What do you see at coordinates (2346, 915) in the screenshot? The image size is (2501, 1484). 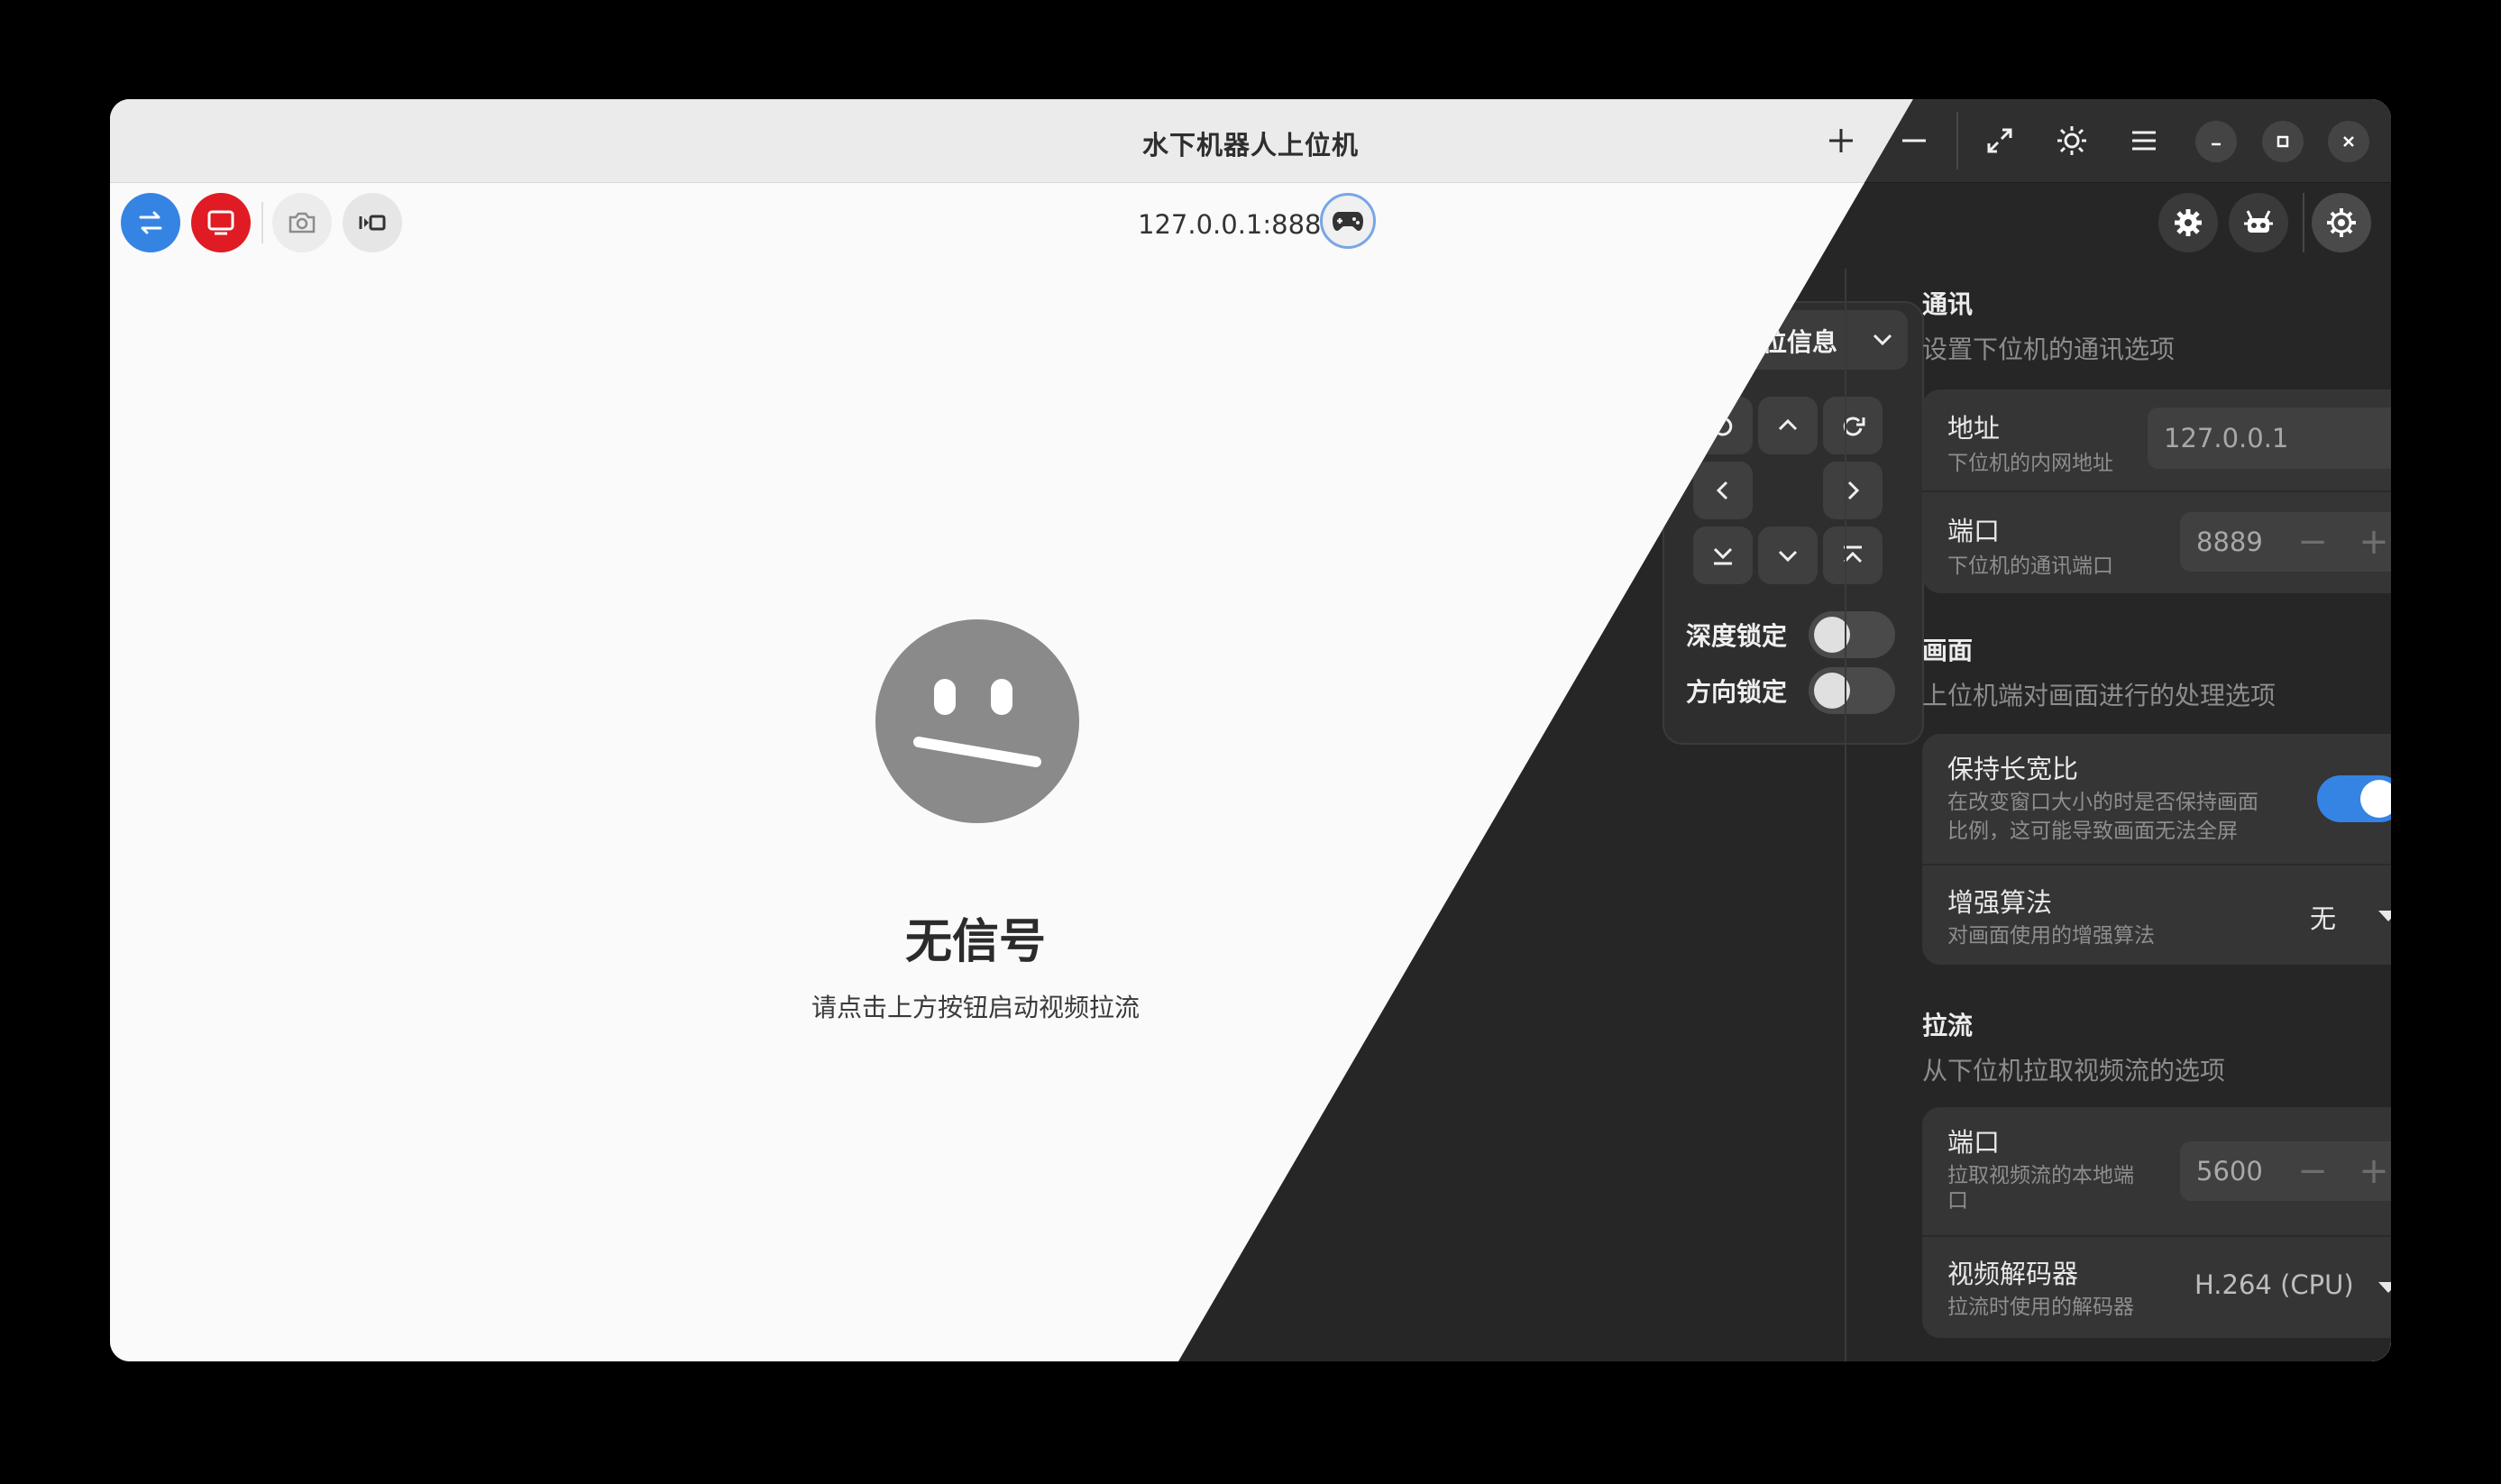 I see `enhance-dropdown: 无` at bounding box center [2346, 915].